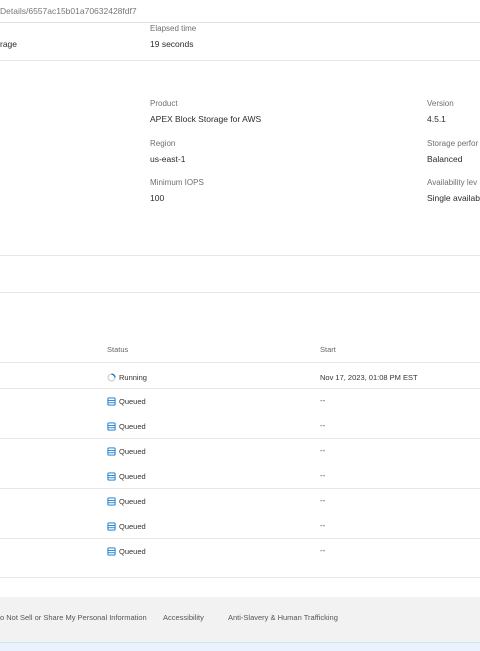 This screenshot has height=651, width=480. Describe the element at coordinates (328, 349) in the screenshot. I see `start-column-header: Start` at that location.